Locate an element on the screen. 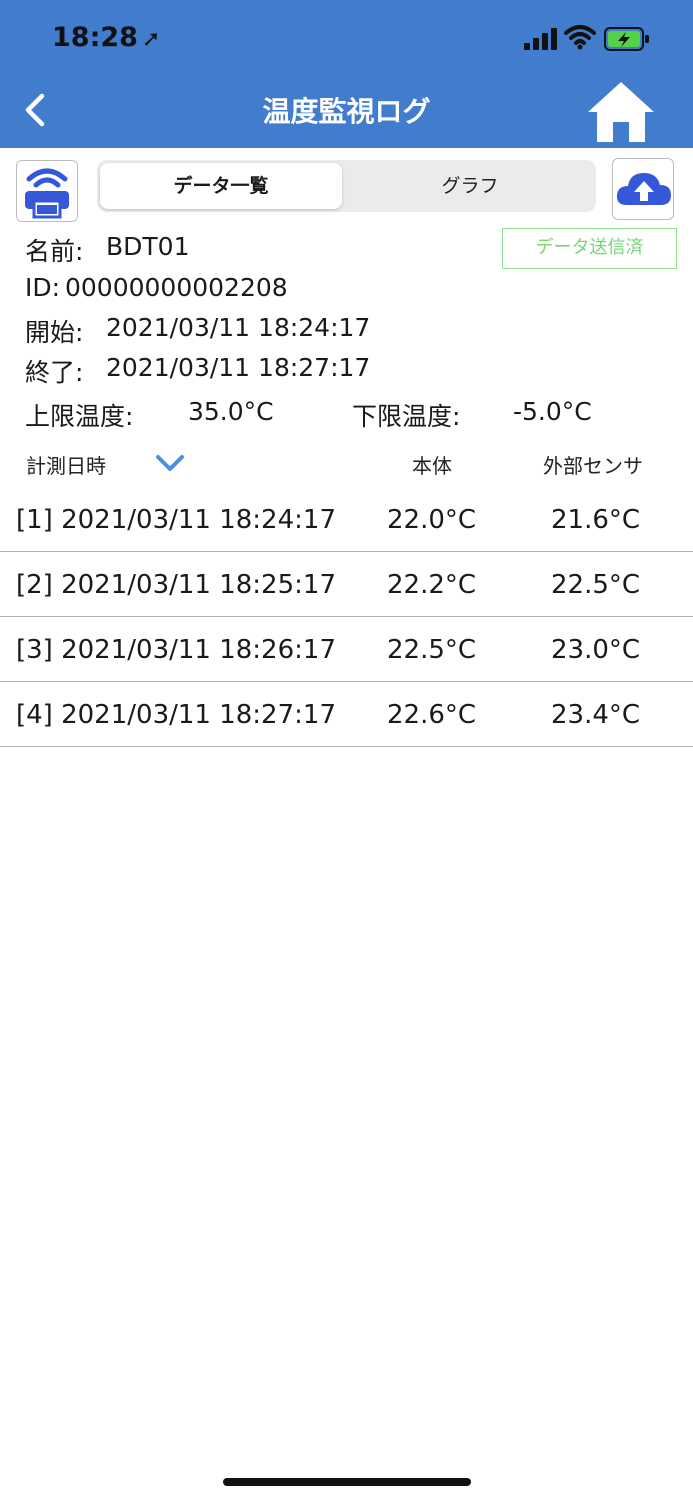 This screenshot has height=1500, width=693. row-body-temp: 22.0°C is located at coordinates (432, 520).